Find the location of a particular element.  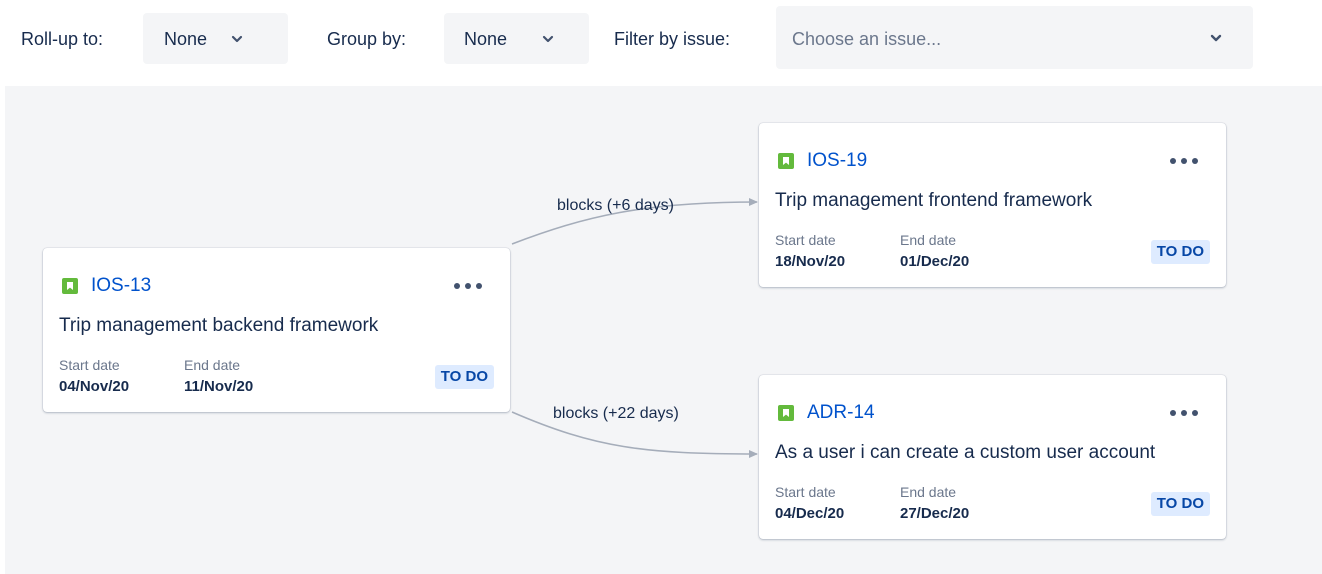

issue-summary: Trip management frontend framework is located at coordinates (934, 200).